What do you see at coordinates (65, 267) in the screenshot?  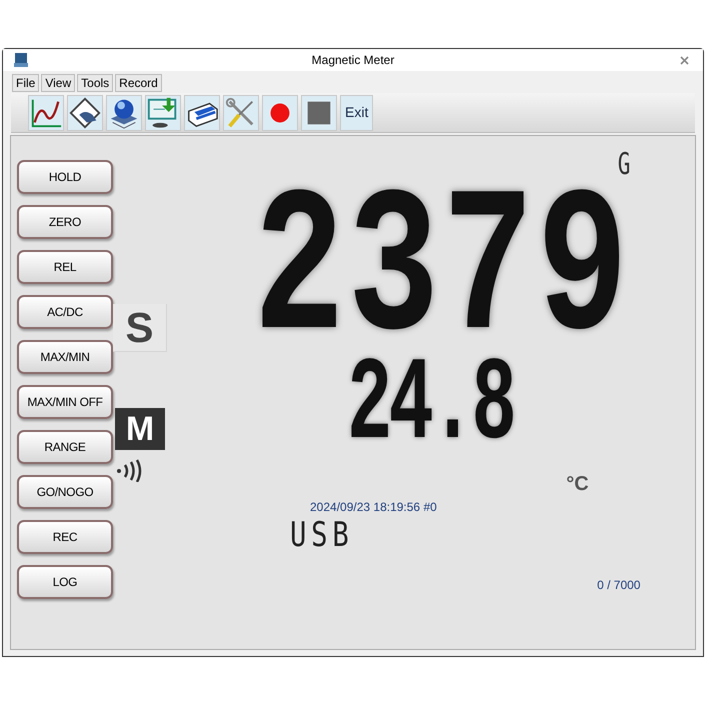 I see `function-button: REL` at bounding box center [65, 267].